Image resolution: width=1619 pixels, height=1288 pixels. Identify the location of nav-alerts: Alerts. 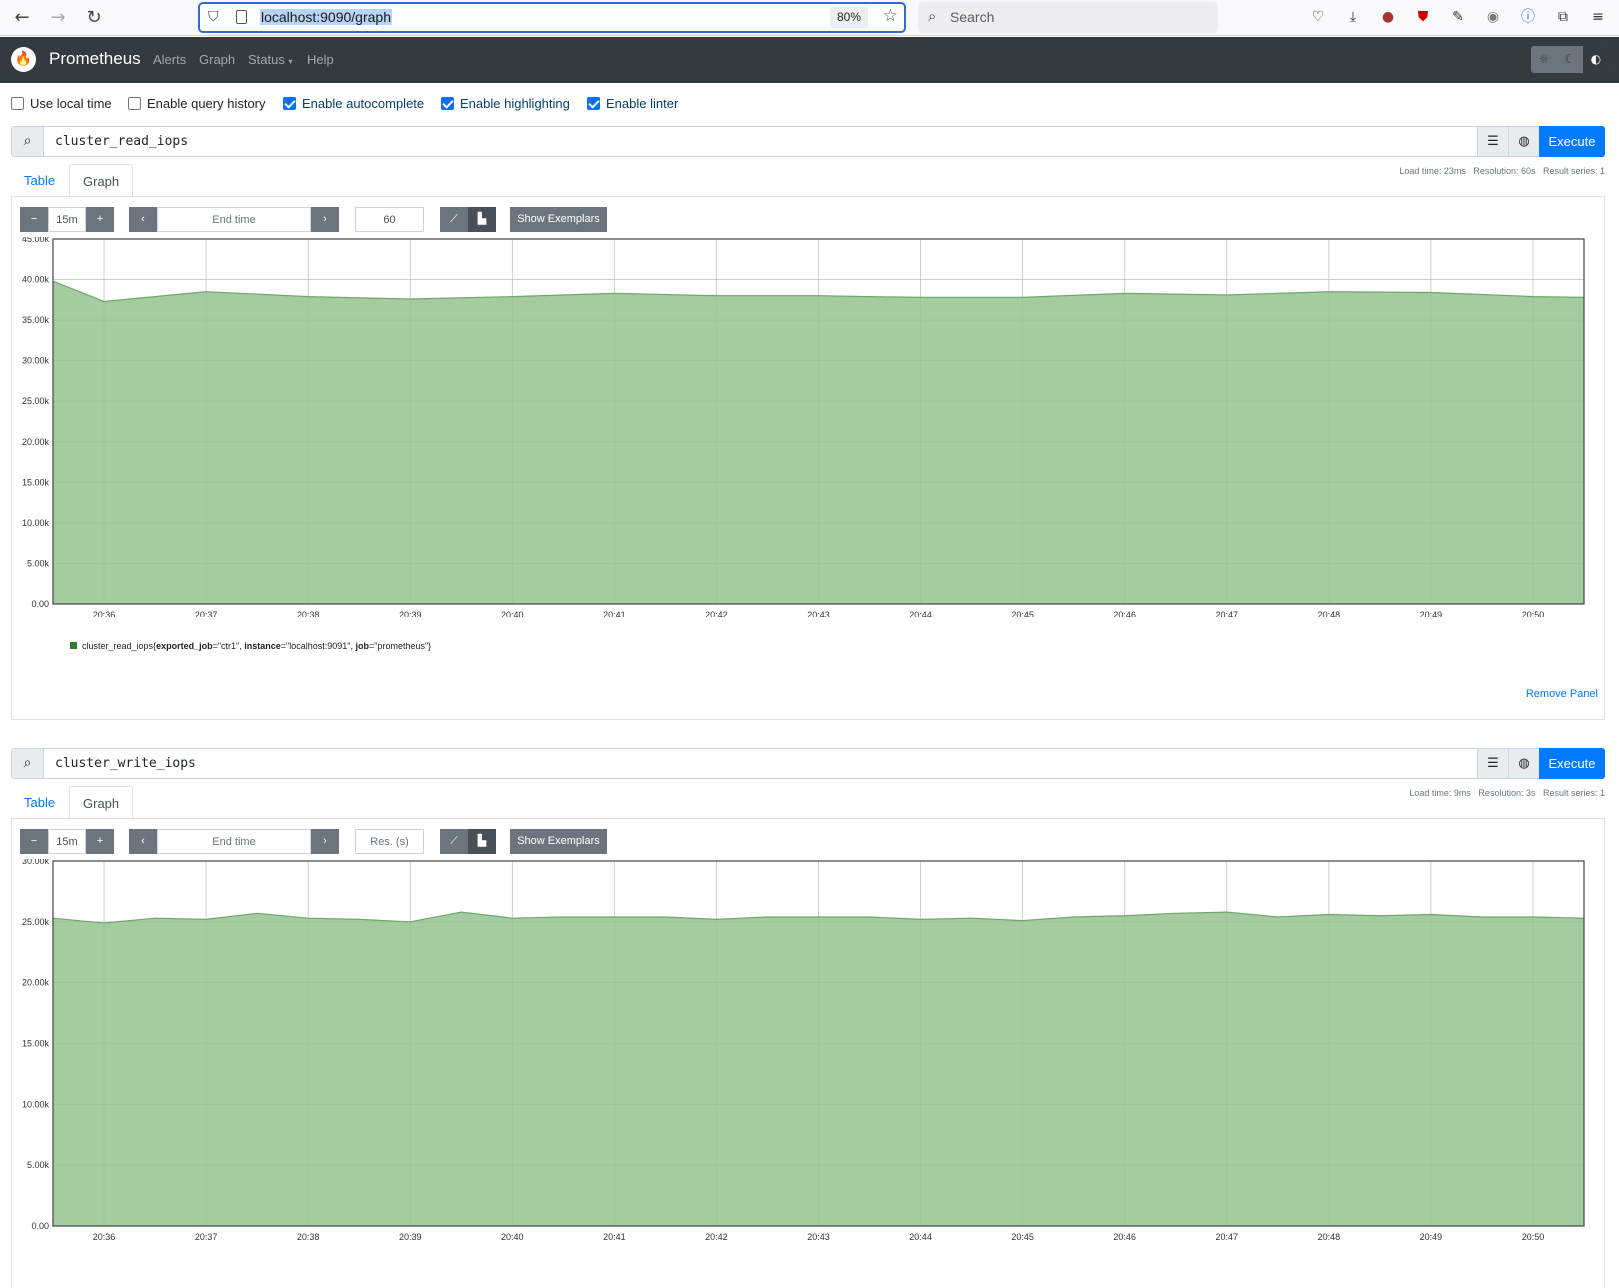
(169, 59).